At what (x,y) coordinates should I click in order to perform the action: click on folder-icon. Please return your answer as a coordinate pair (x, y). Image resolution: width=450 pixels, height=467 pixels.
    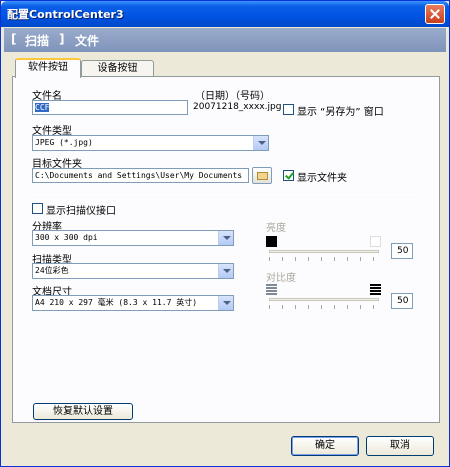
    Looking at the image, I should click on (262, 176).